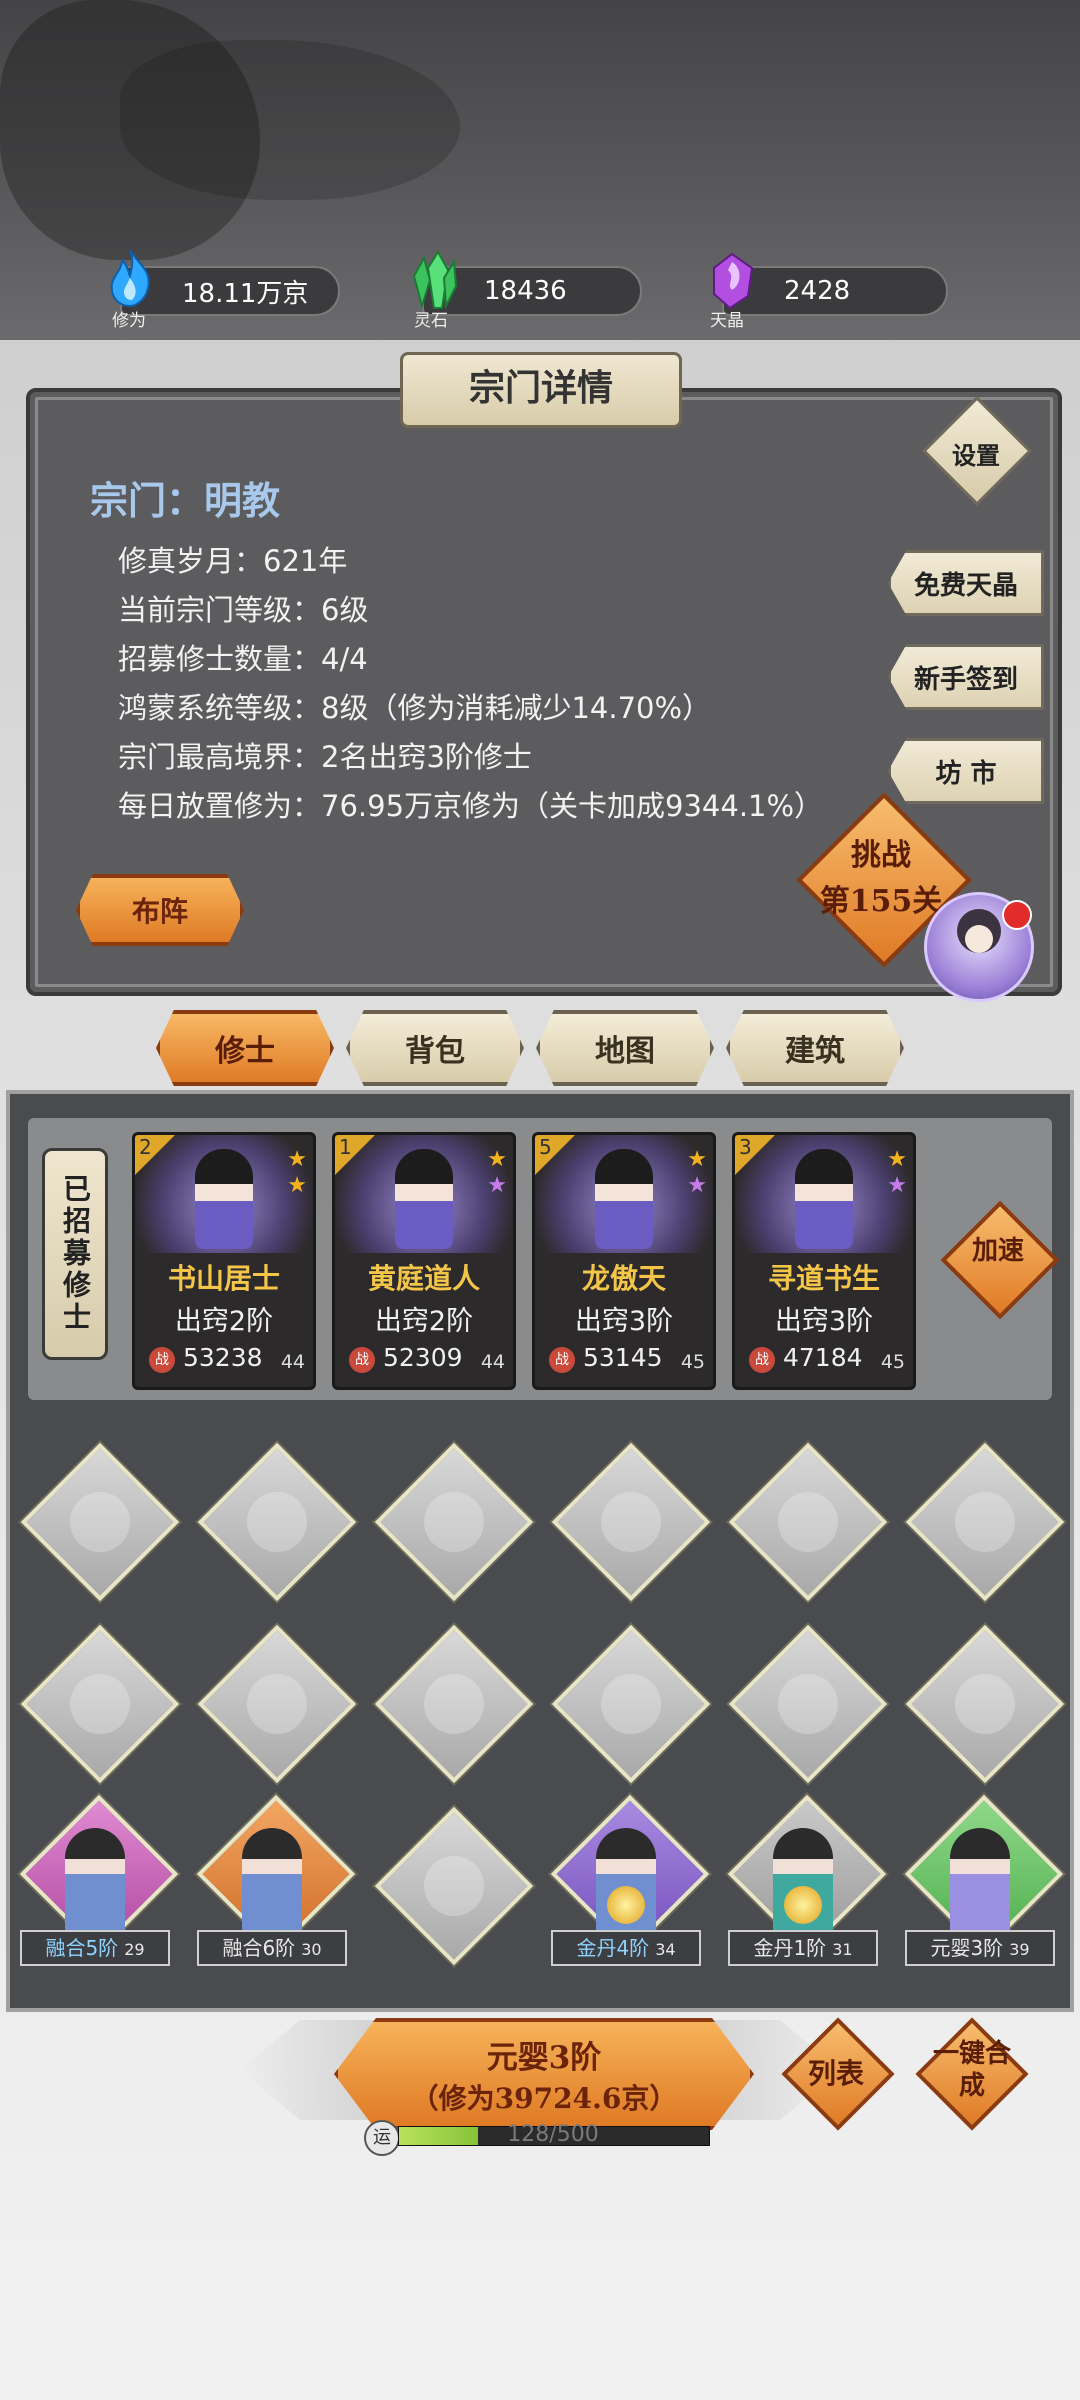 This screenshot has height=2400, width=1080. I want to click on resource-label: 修为, so click(129, 321).